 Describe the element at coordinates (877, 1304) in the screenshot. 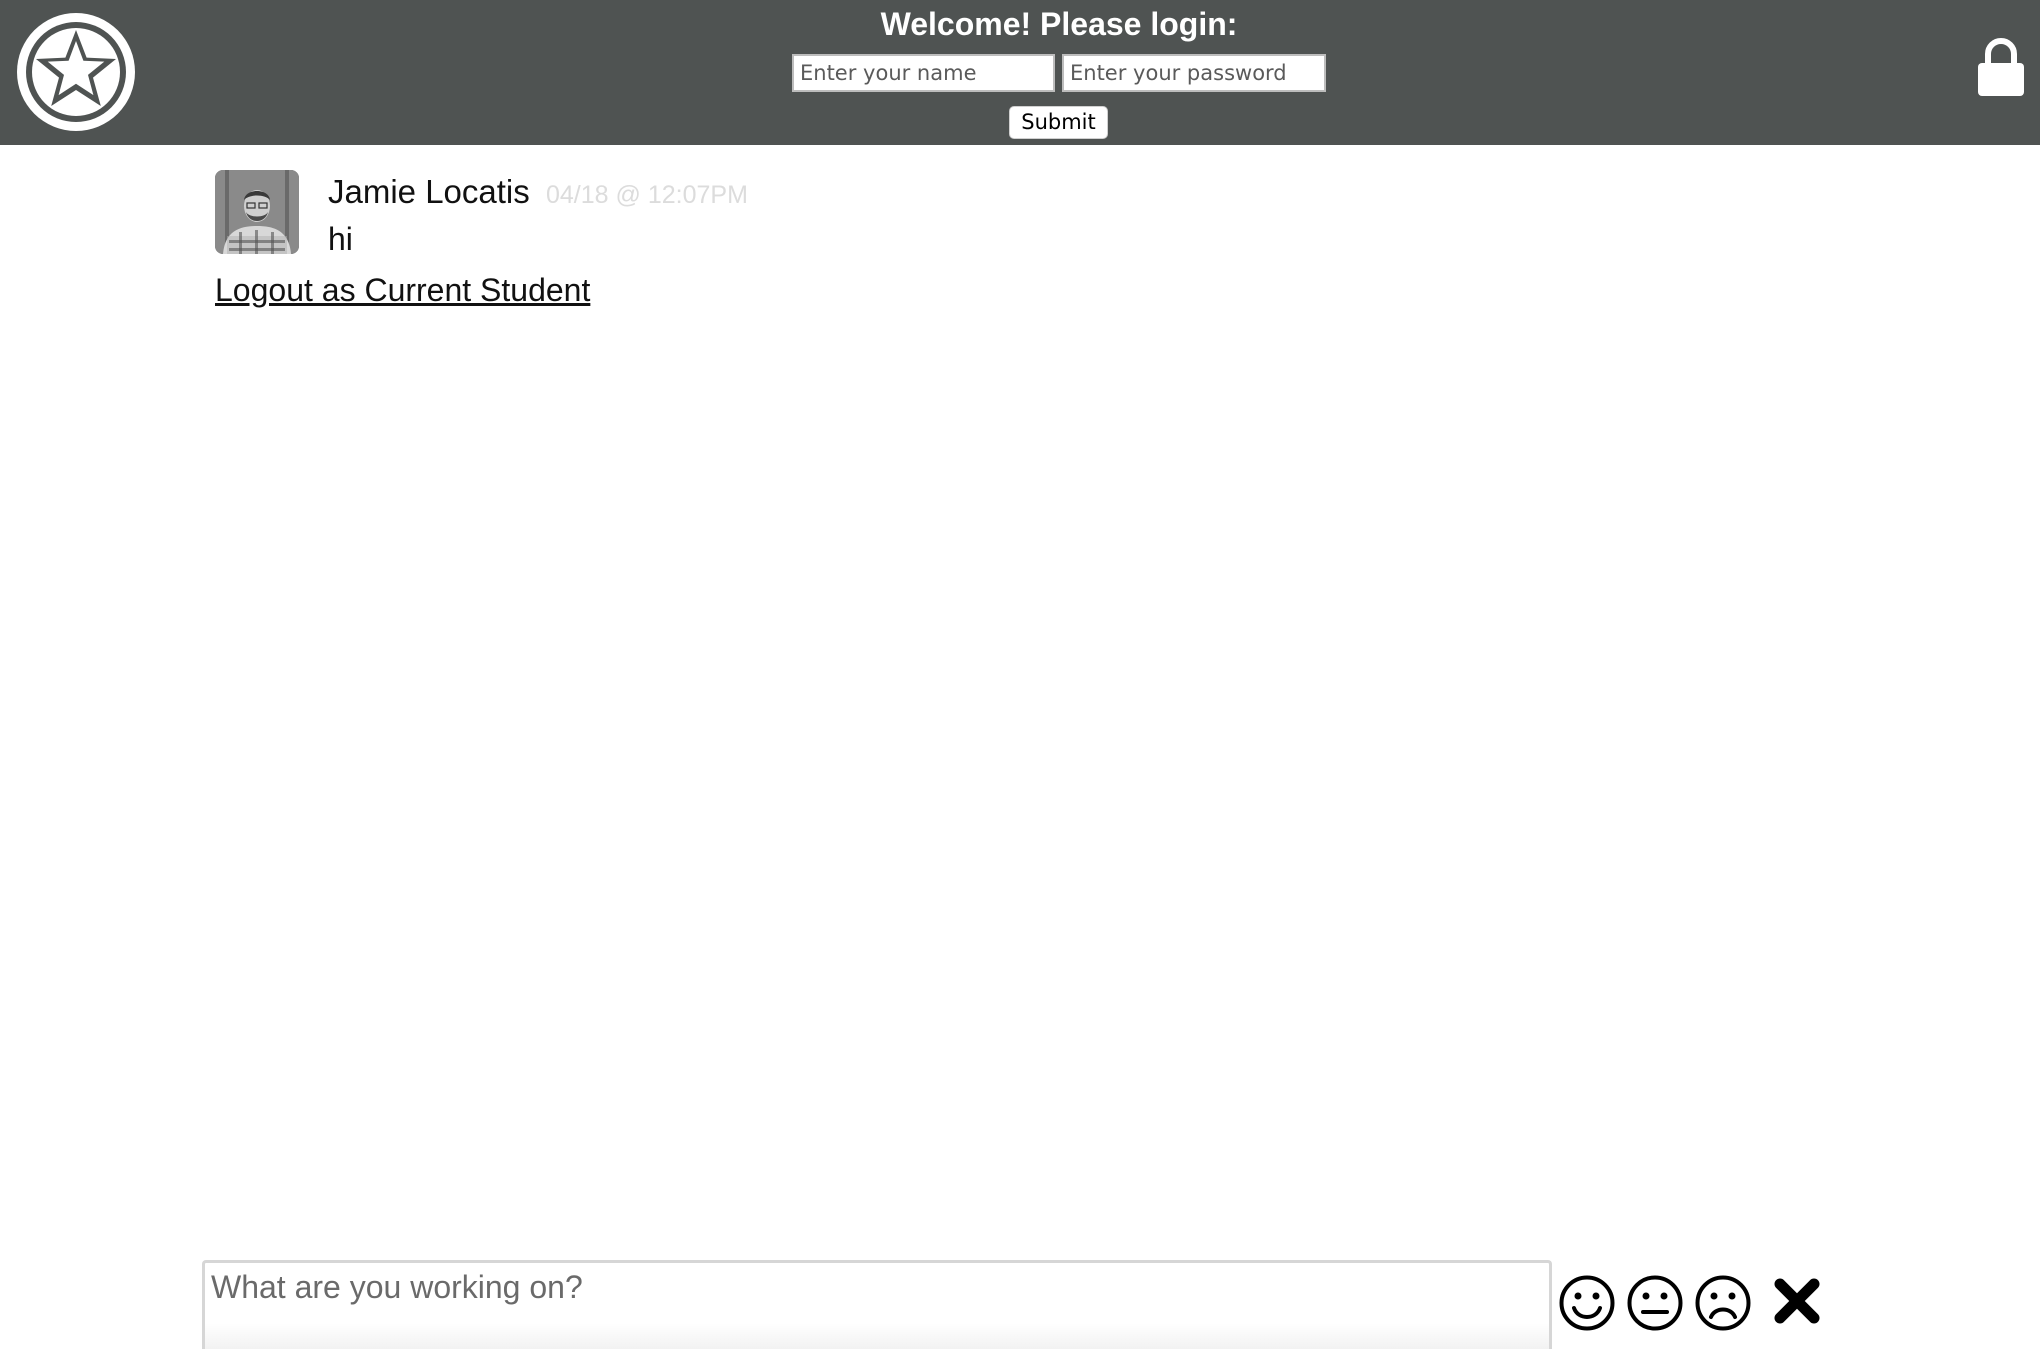

I see `status-input` at that location.